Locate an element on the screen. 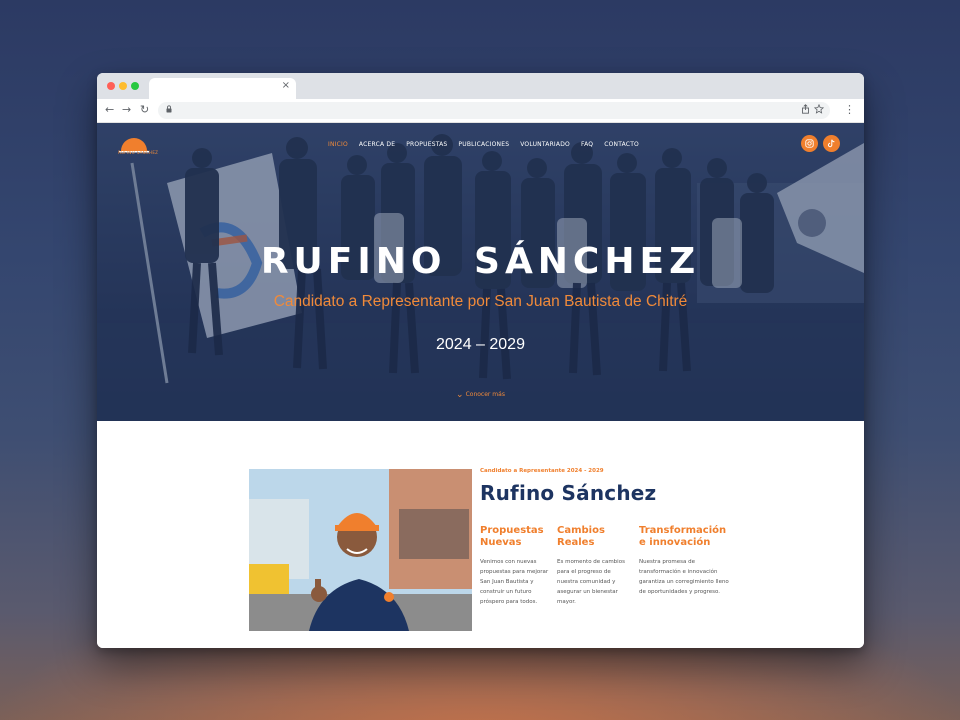 Image resolution: width=960 pixels, height=720 pixels. tab-close-icon: × is located at coordinates (286, 85).